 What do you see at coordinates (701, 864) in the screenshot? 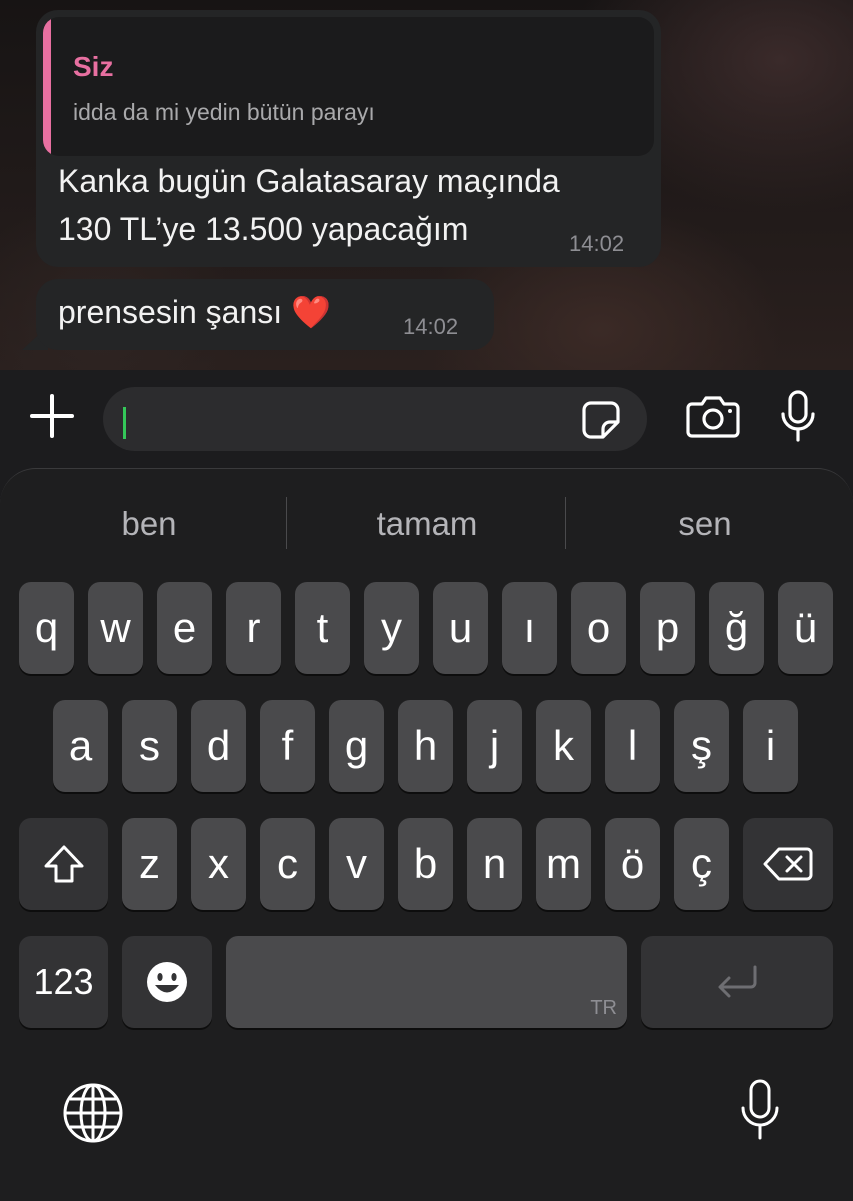
I see `key: ç` at bounding box center [701, 864].